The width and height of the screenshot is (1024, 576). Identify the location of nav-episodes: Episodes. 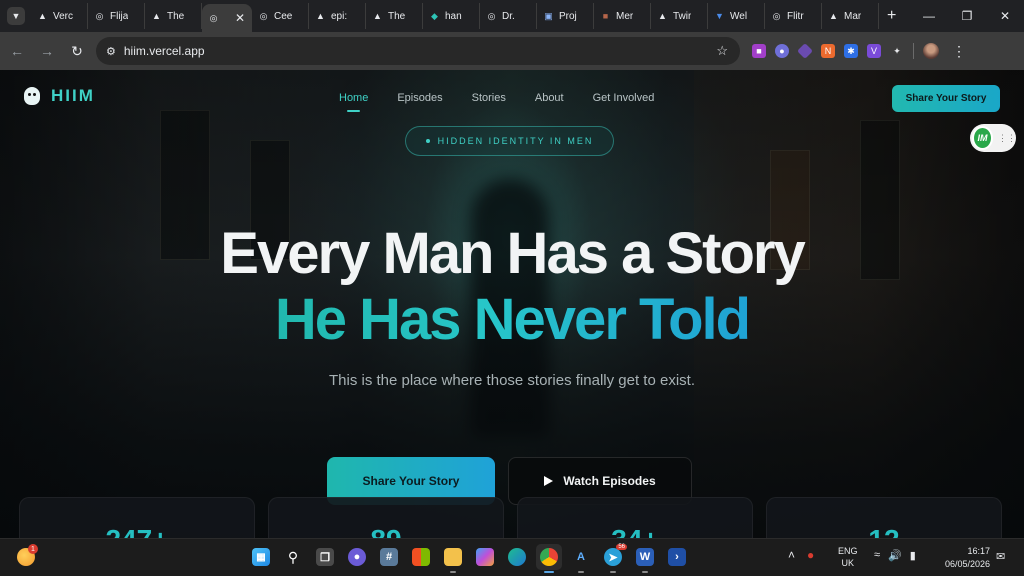
(419, 98).